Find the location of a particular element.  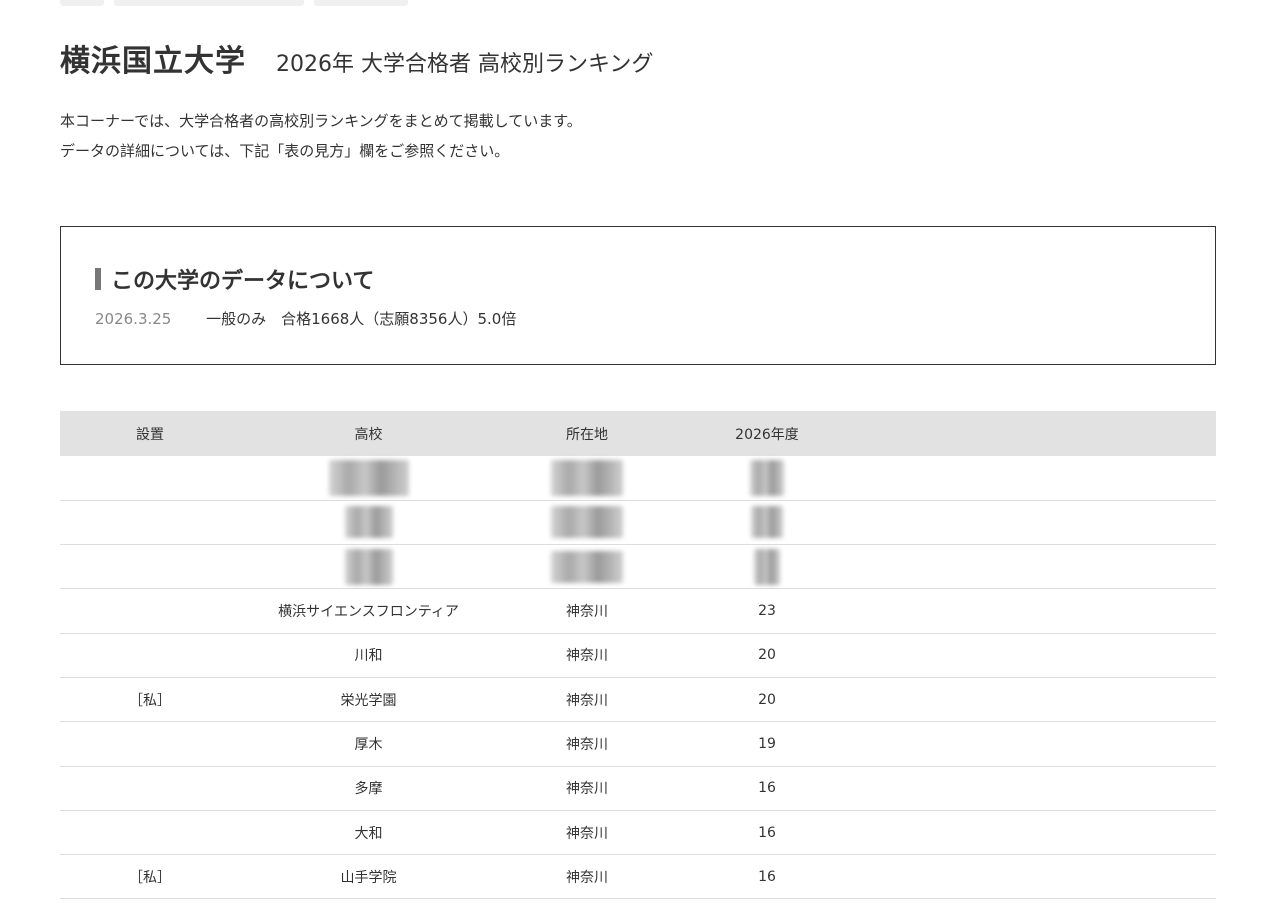

school-cell: 大和 is located at coordinates (368, 833).